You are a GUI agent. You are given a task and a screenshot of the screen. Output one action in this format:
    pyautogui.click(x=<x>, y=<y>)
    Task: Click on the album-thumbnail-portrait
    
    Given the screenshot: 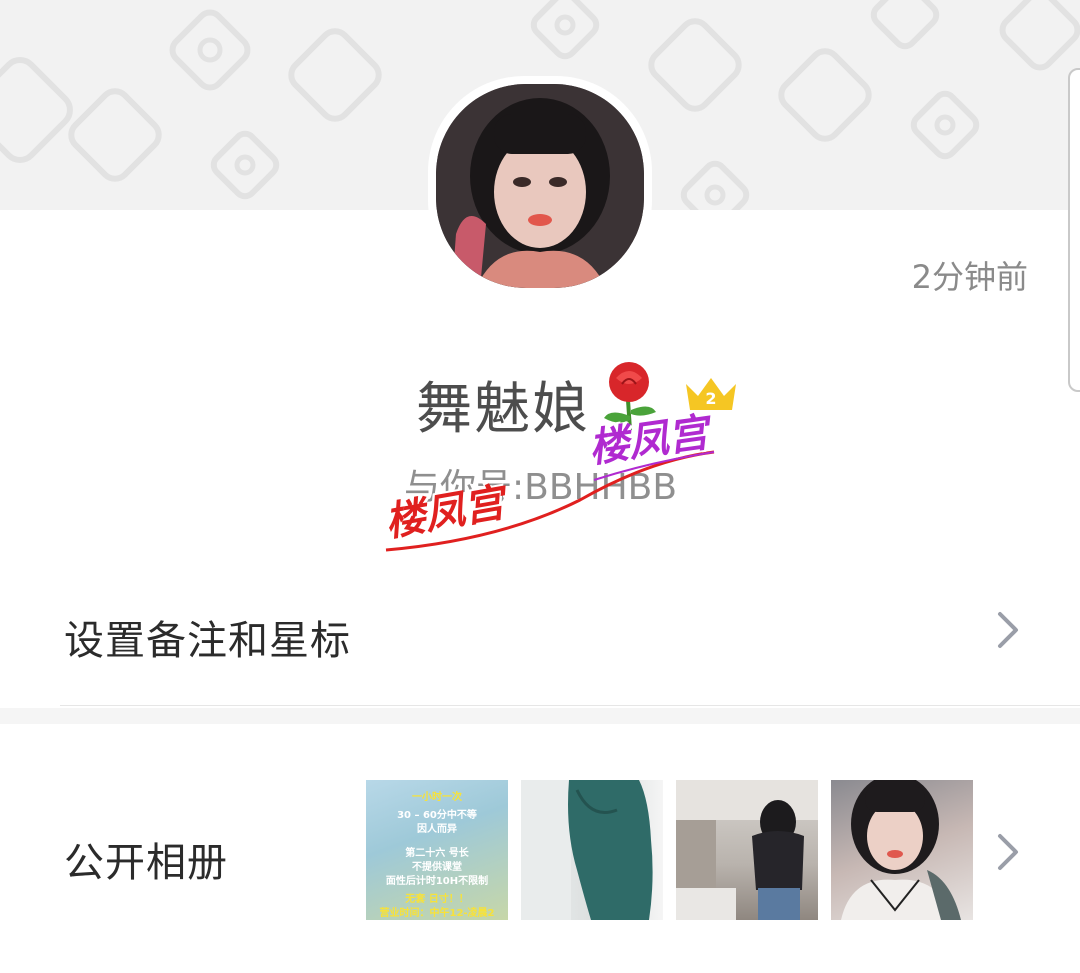 What is the action you would take?
    pyautogui.click(x=902, y=850)
    